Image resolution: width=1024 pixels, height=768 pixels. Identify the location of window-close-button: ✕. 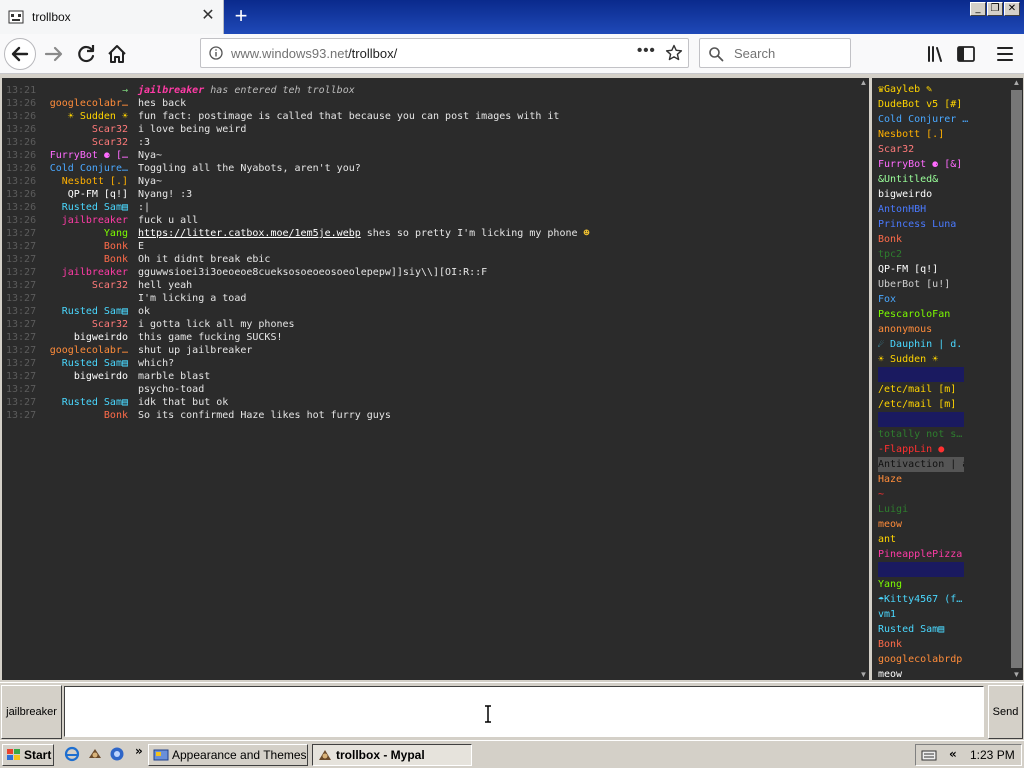
(1012, 9).